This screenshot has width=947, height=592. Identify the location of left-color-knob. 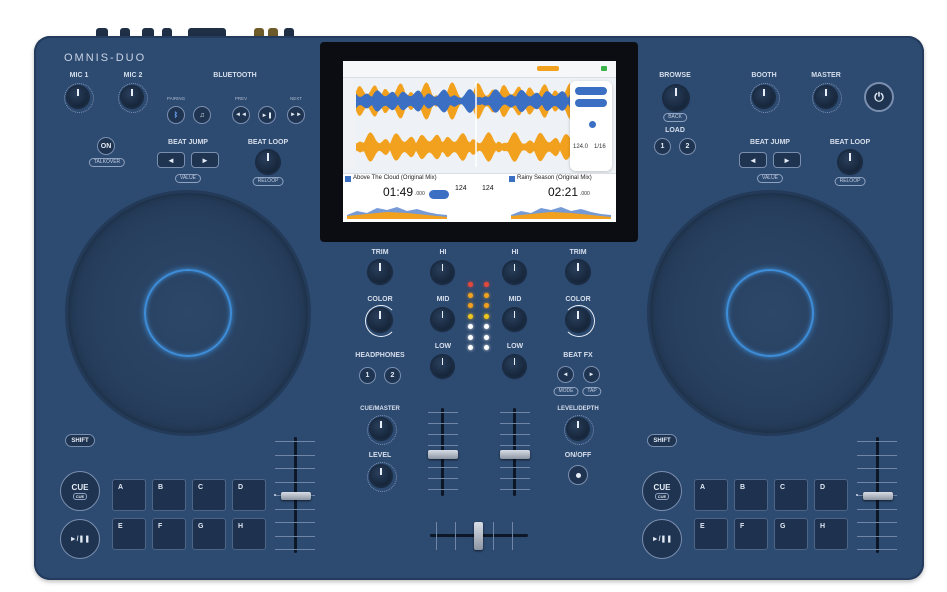
(380, 320).